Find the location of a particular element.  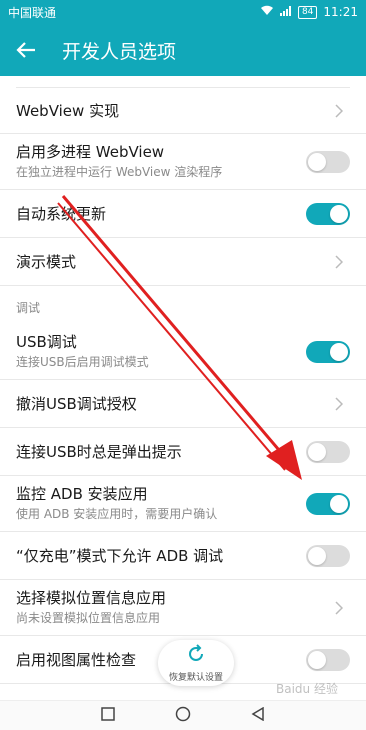

row-title: 选择模拟位置信息应用 is located at coordinates (91, 598).